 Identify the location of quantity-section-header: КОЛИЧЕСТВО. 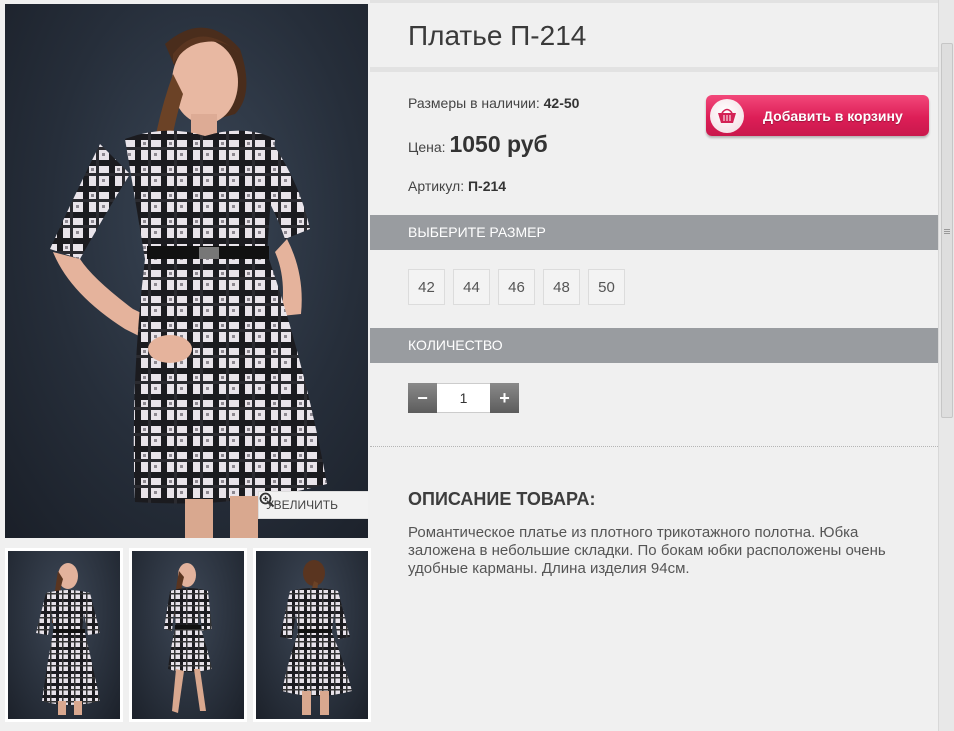
(654, 345).